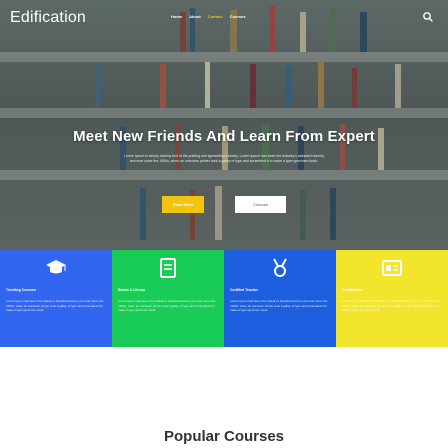 The height and width of the screenshot is (448, 448). What do you see at coordinates (183, 204) in the screenshot?
I see `read-more-button: Read More` at bounding box center [183, 204].